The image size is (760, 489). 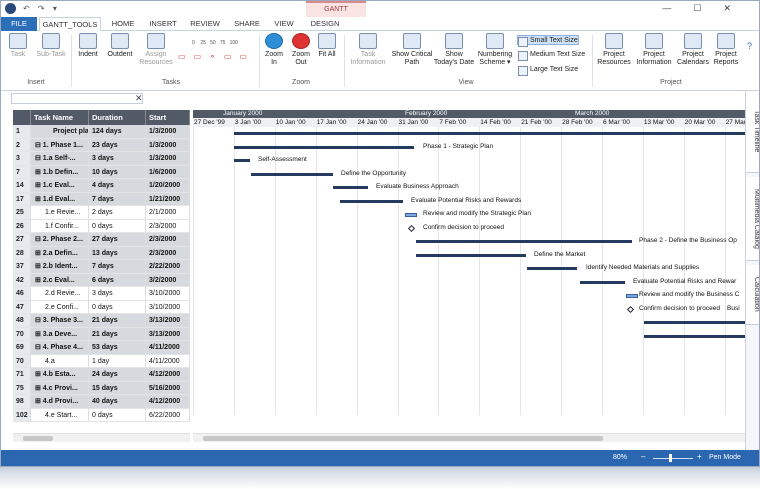 What do you see at coordinates (117, 294) in the screenshot?
I see `cell-dur: 3 days` at bounding box center [117, 294].